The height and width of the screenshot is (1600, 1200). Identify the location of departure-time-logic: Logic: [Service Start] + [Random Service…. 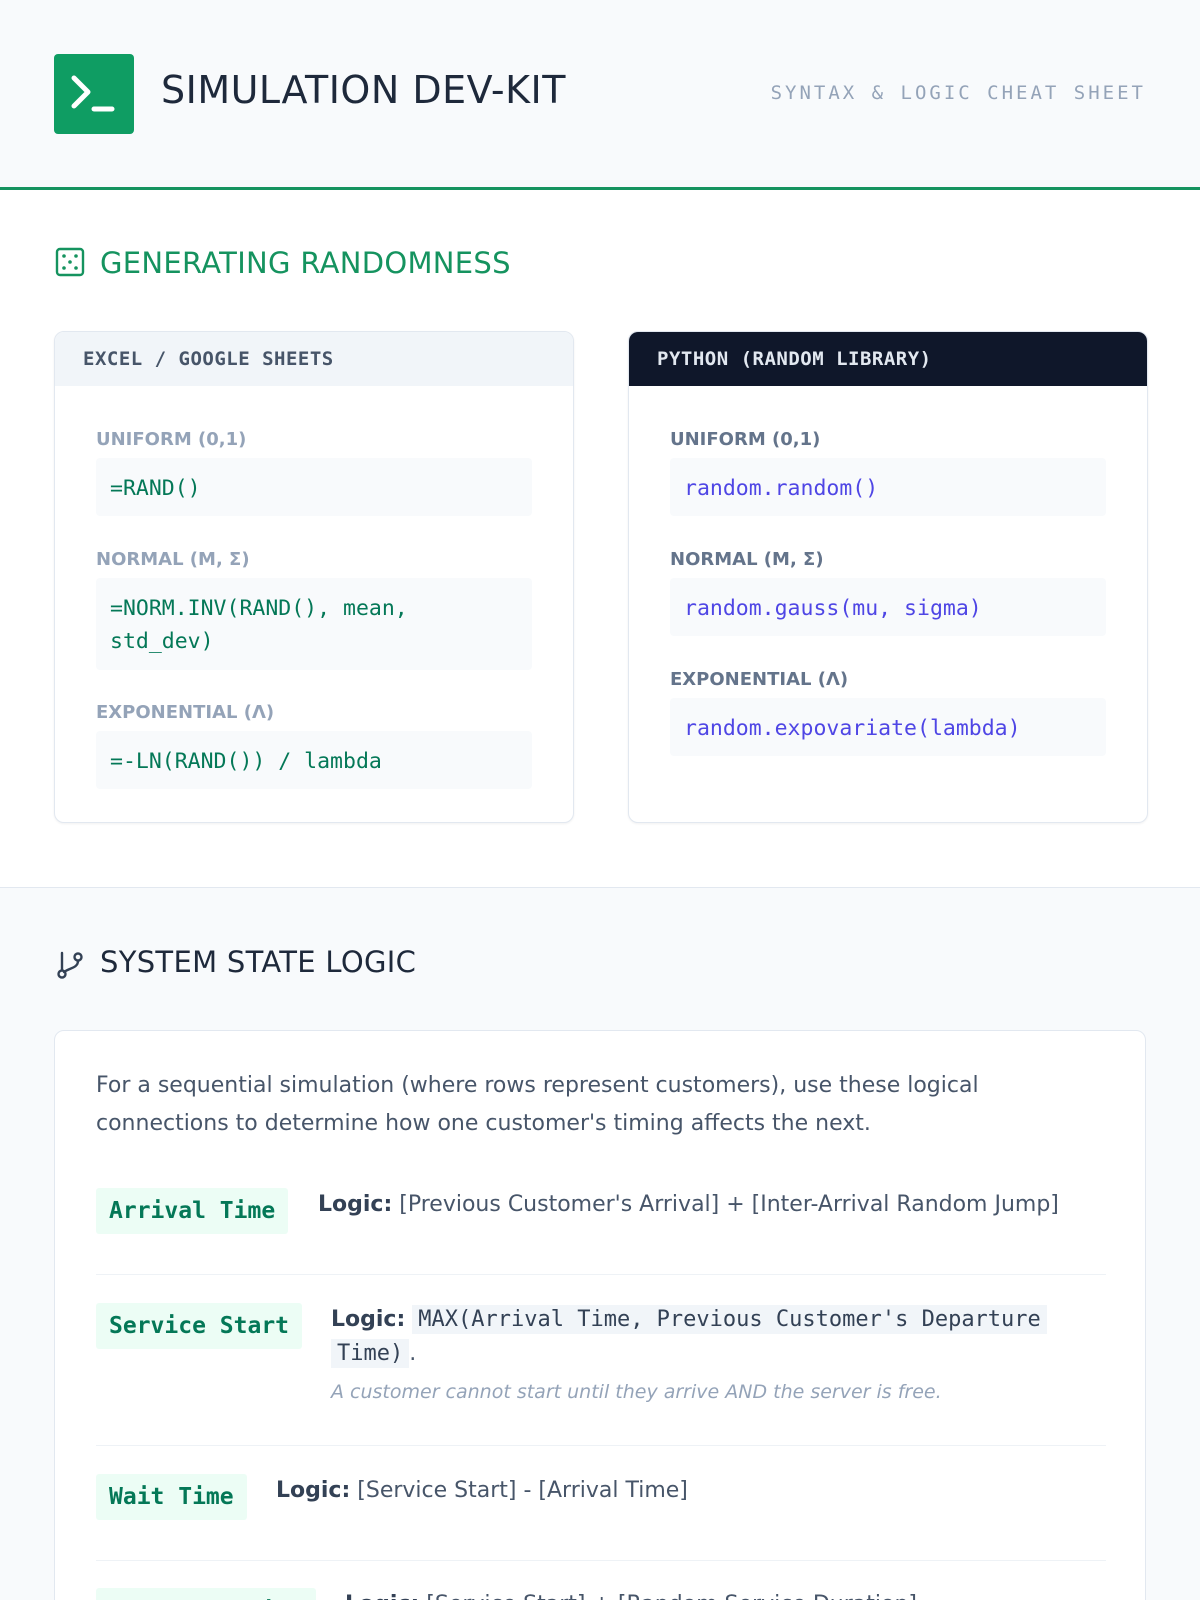
(631, 1594).